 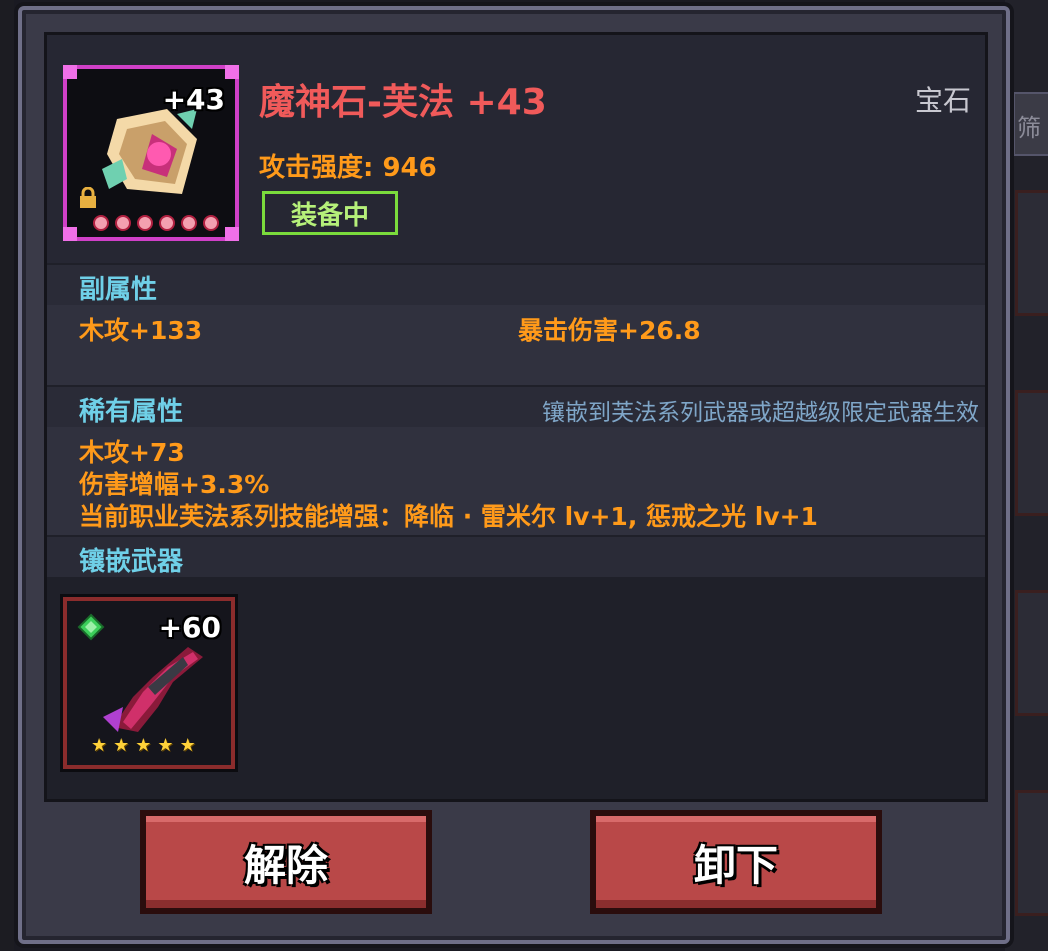 What do you see at coordinates (516, 285) in the screenshot?
I see `sub-attributes-header: 副属性` at bounding box center [516, 285].